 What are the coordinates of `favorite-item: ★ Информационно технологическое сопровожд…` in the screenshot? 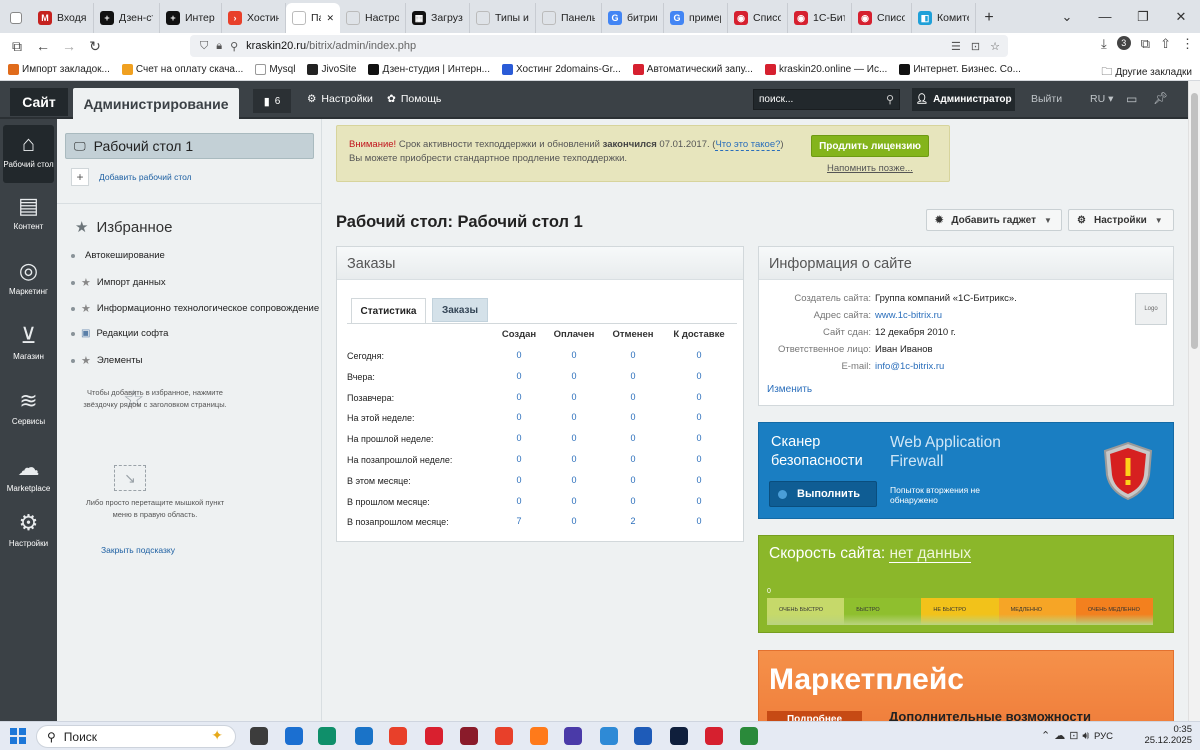 It's located at (195, 308).